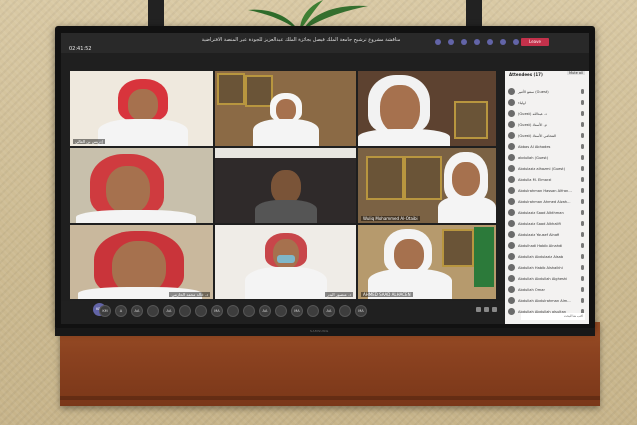 The width and height of the screenshot is (637, 425). I want to click on participant-row: abdullah (Guest), so click(547, 157).